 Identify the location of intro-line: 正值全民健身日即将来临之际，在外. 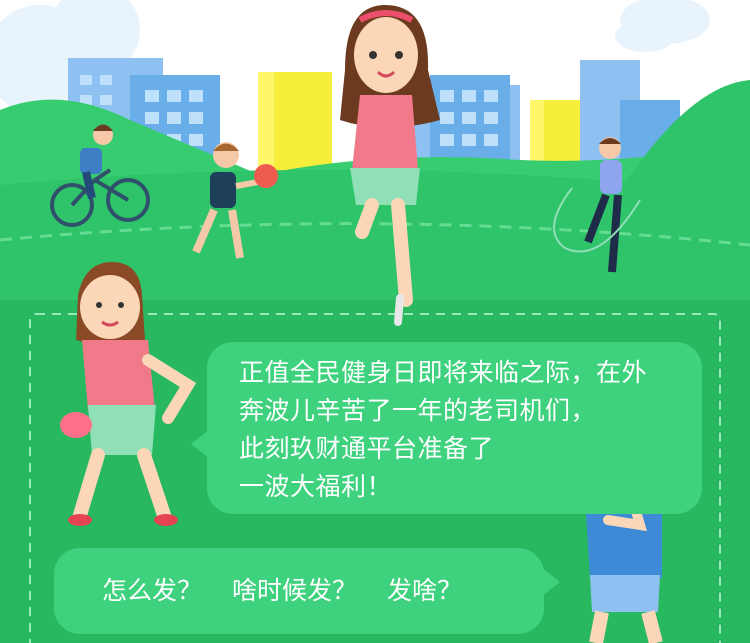
(443, 372).